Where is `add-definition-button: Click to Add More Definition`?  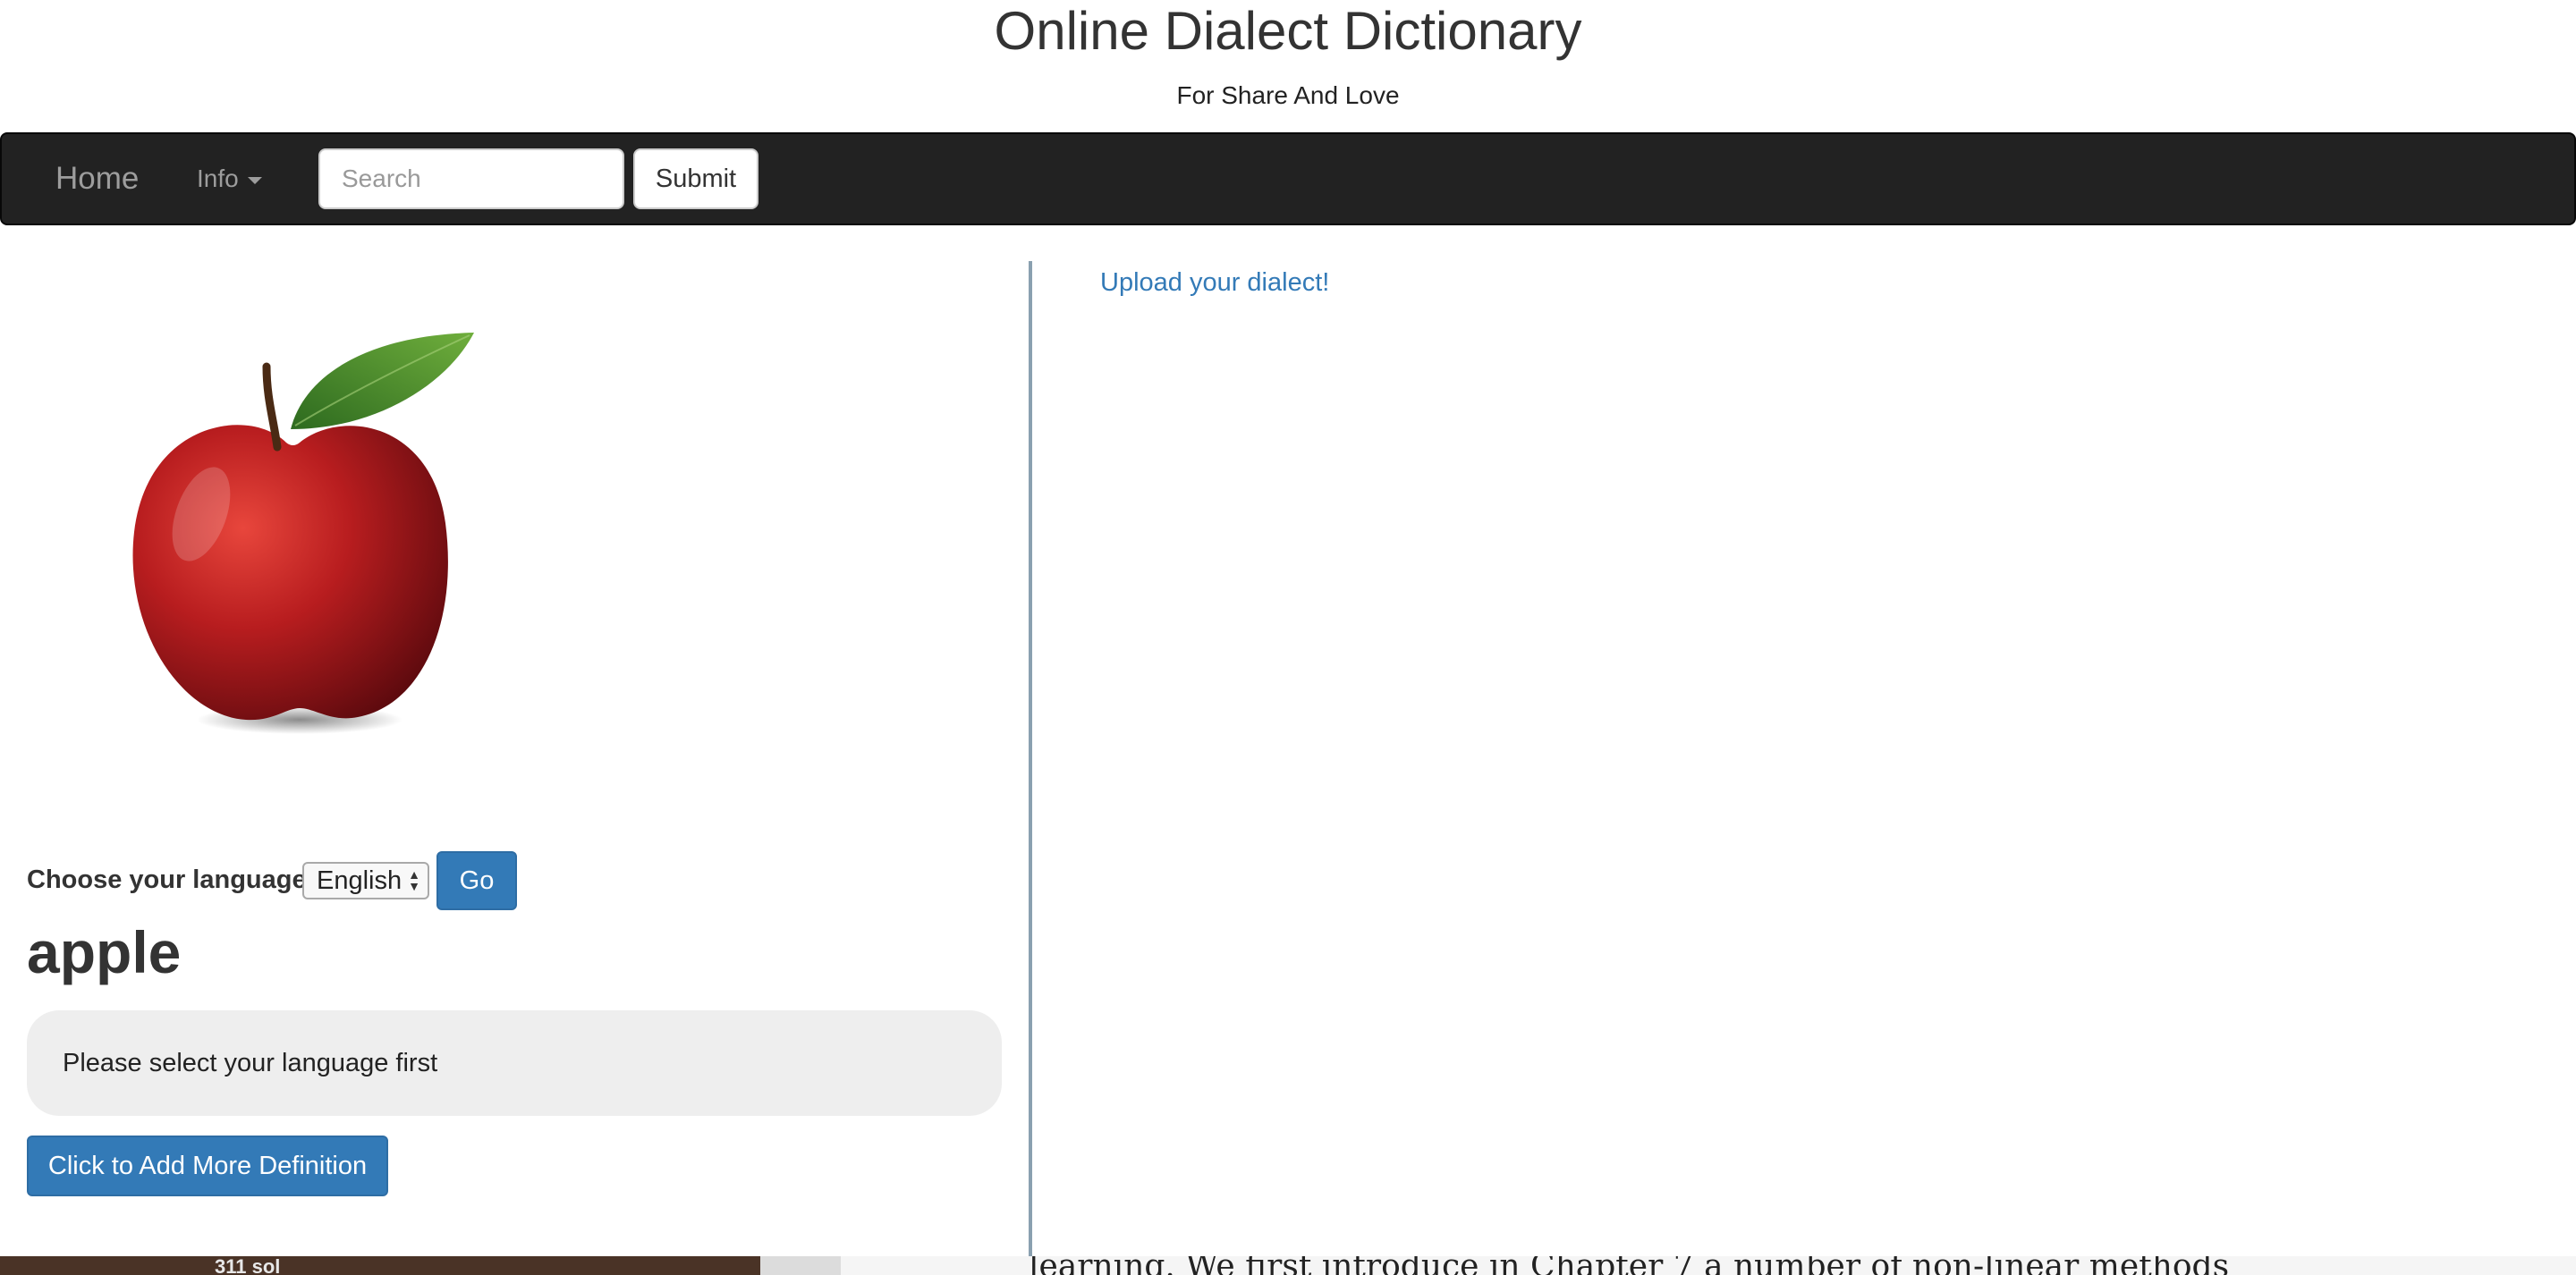 add-definition-button: Click to Add More Definition is located at coordinates (207, 1166).